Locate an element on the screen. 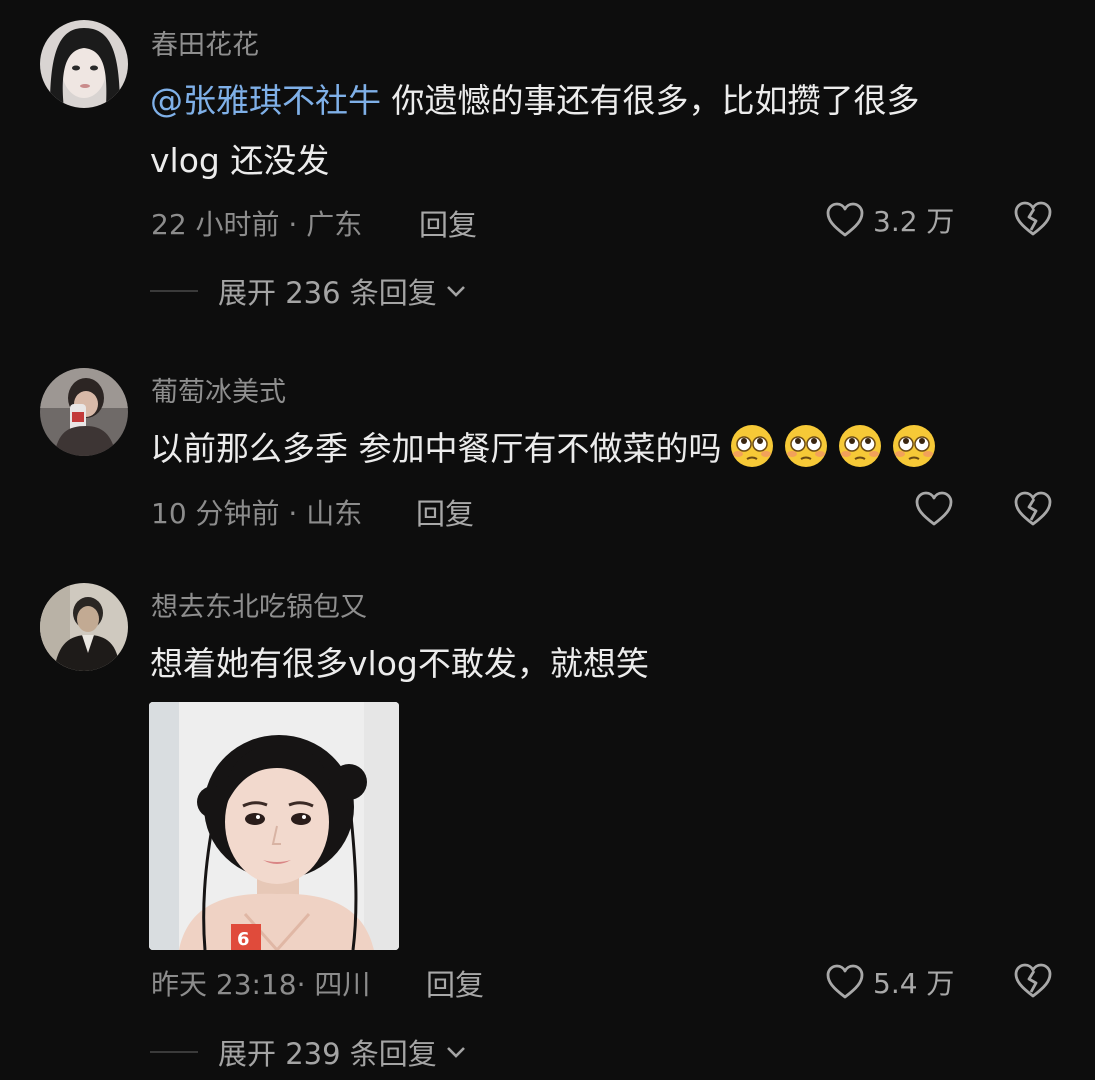  username: 春田花花 is located at coordinates (205, 42).